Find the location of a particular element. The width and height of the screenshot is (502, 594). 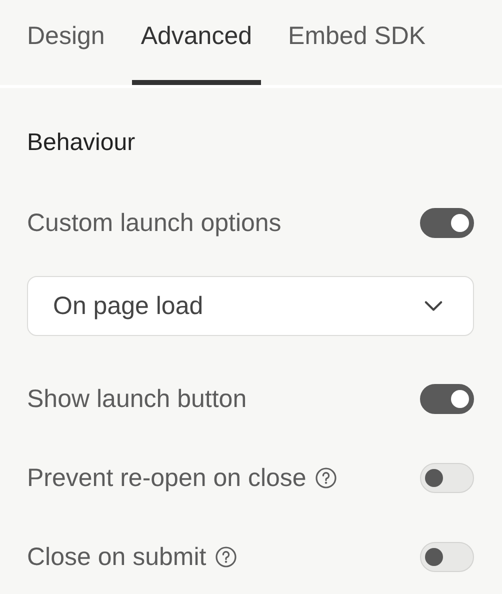

tab: Embed SDK is located at coordinates (357, 42).